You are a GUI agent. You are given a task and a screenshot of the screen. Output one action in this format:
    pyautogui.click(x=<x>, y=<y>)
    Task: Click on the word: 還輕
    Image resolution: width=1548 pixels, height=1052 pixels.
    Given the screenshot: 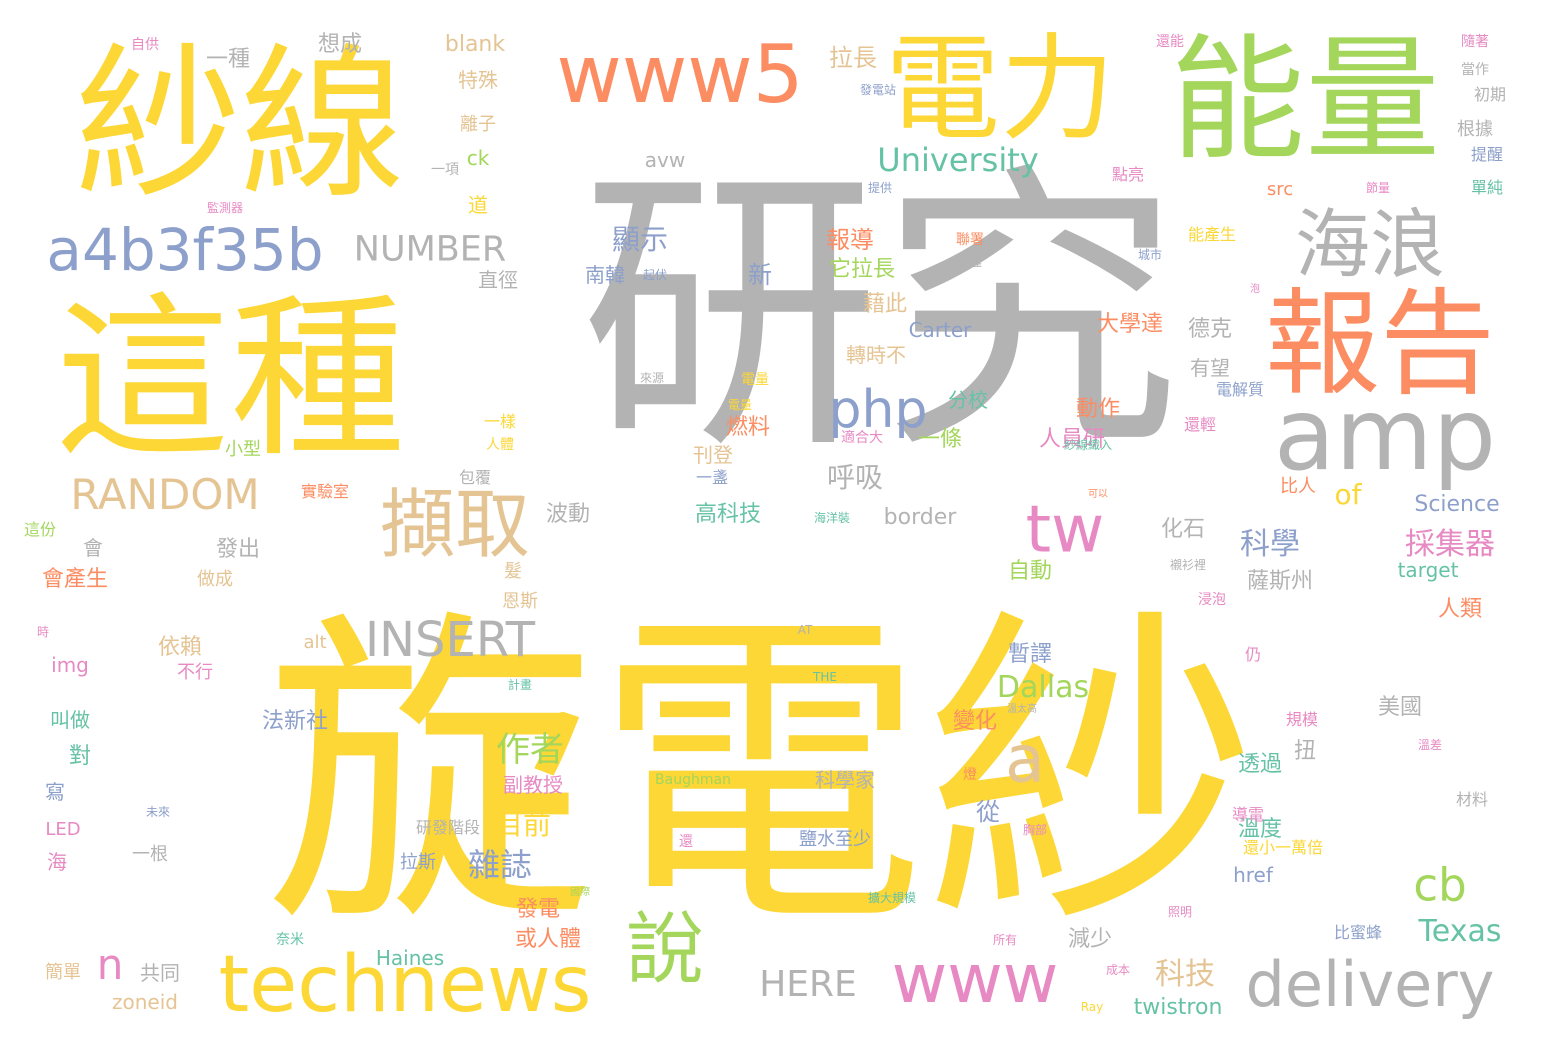 What is the action you would take?
    pyautogui.click(x=1200, y=424)
    